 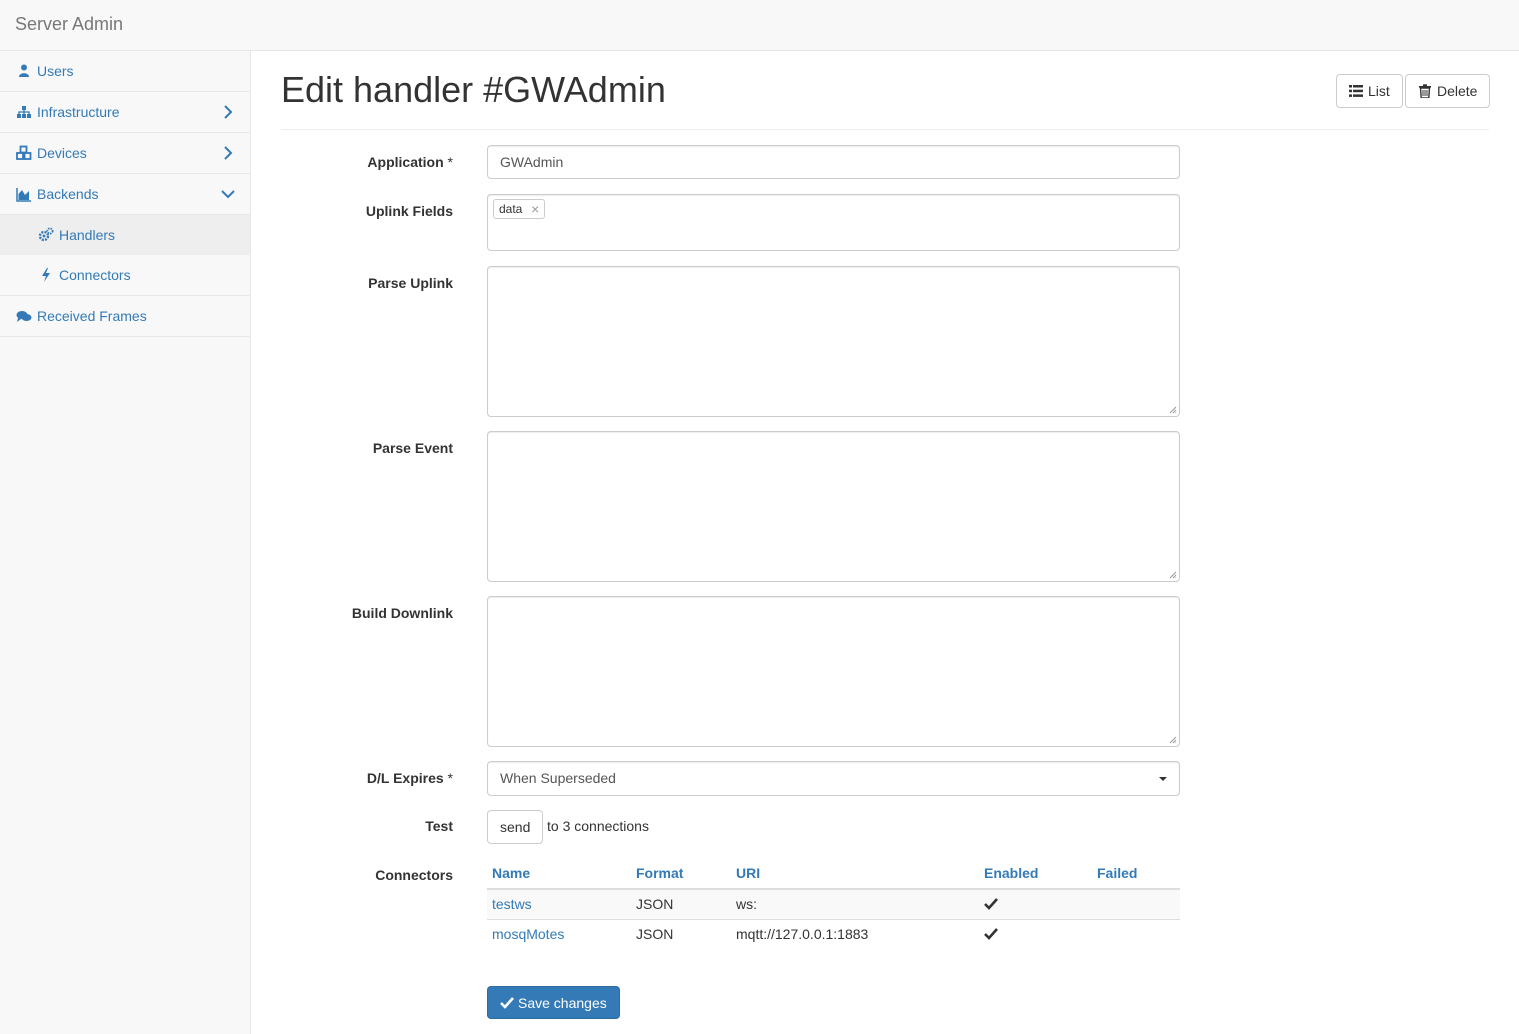 I want to click on connectors-label: Connectors, so click(x=414, y=875).